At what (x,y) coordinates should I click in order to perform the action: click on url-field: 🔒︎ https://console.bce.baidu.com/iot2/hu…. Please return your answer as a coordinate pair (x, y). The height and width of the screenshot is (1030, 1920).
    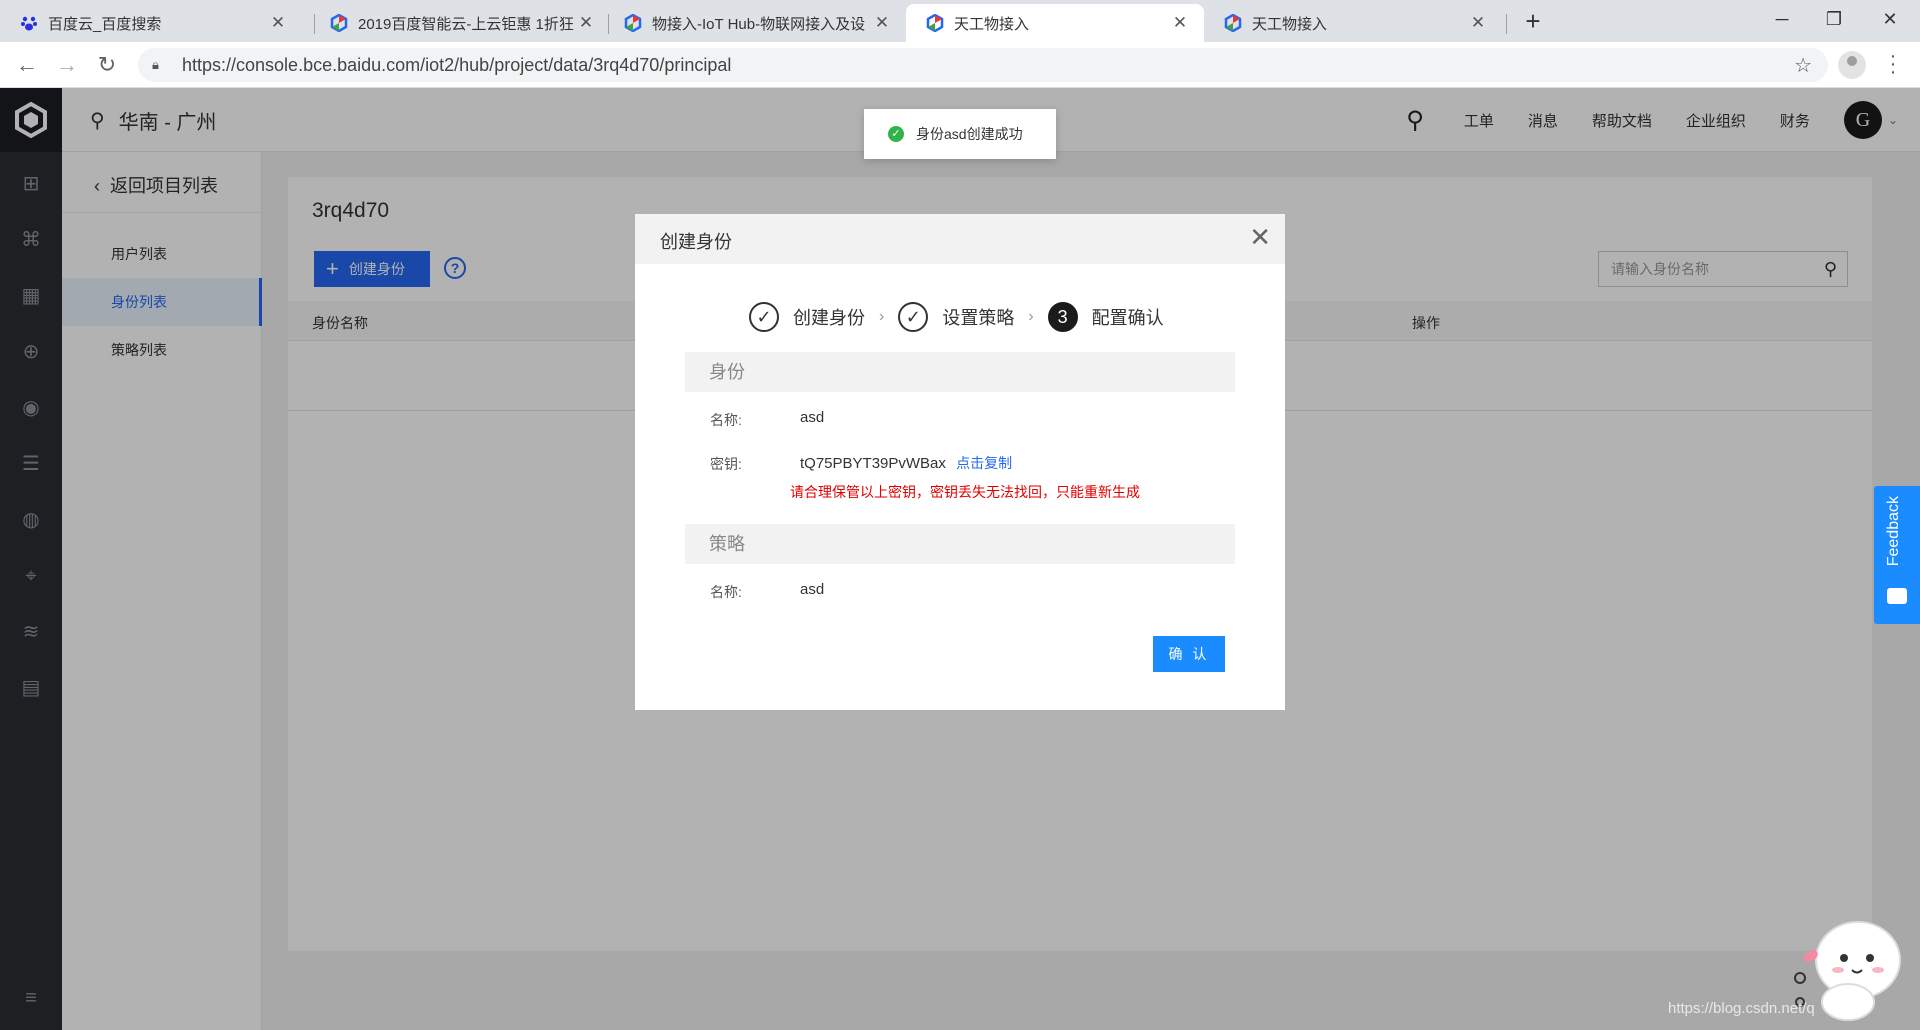
    Looking at the image, I should click on (983, 65).